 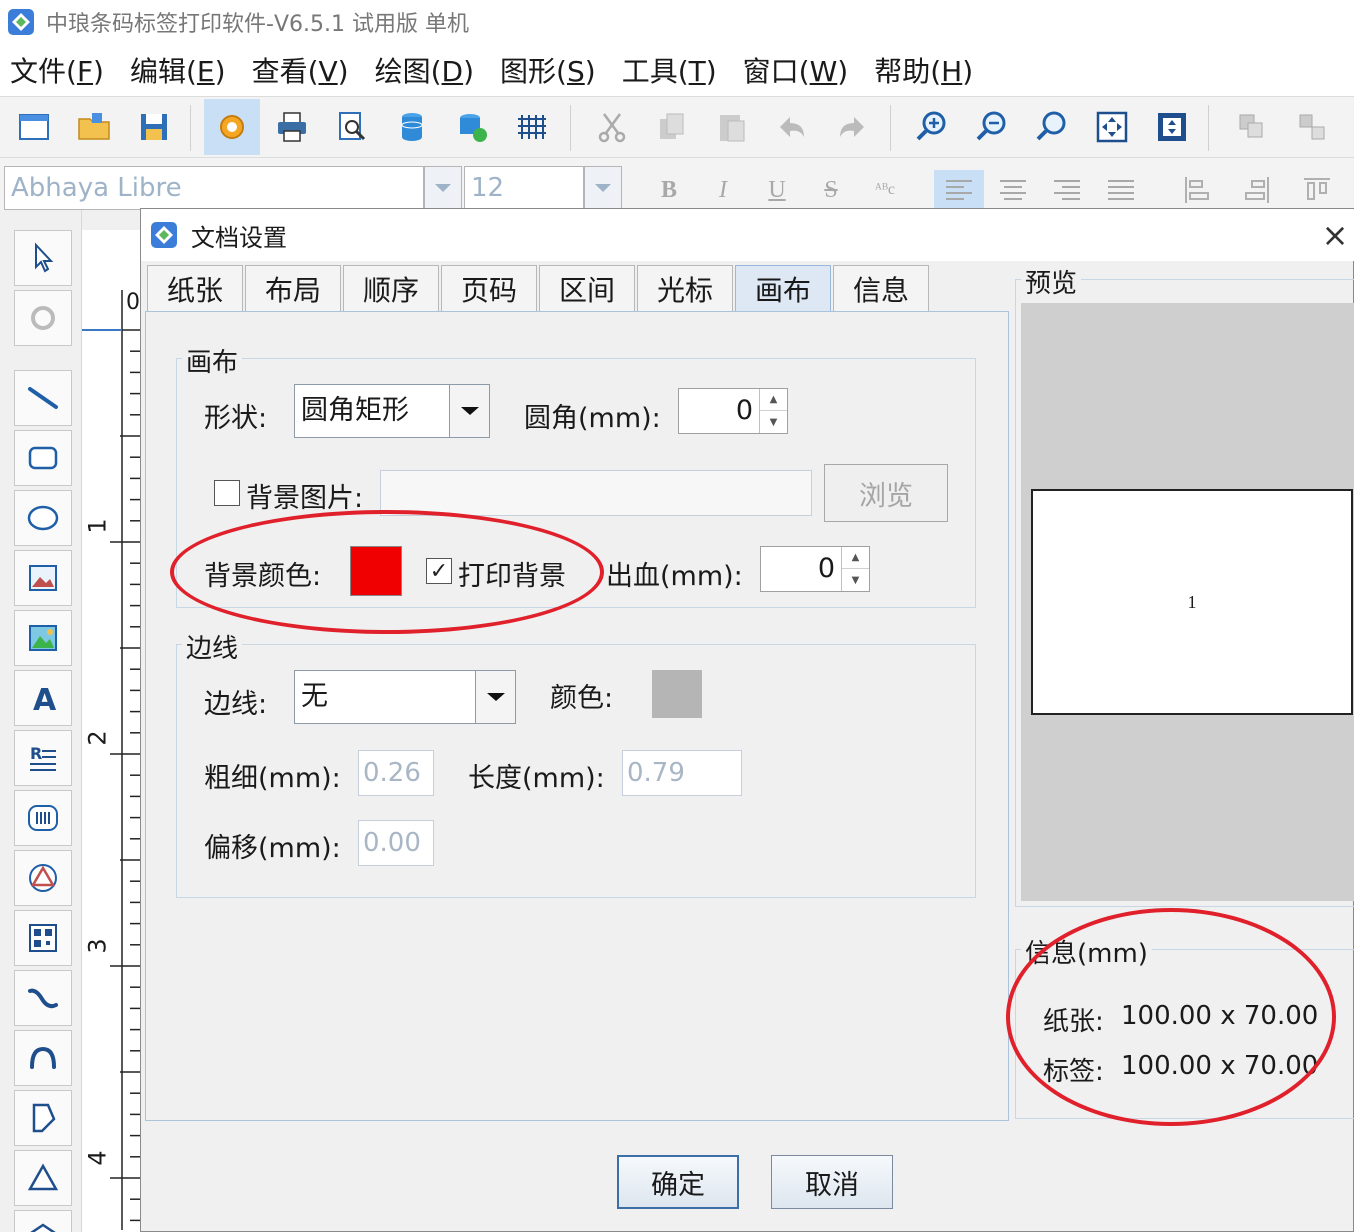 What do you see at coordinates (1172, 127) in the screenshot?
I see `fit-page-button` at bounding box center [1172, 127].